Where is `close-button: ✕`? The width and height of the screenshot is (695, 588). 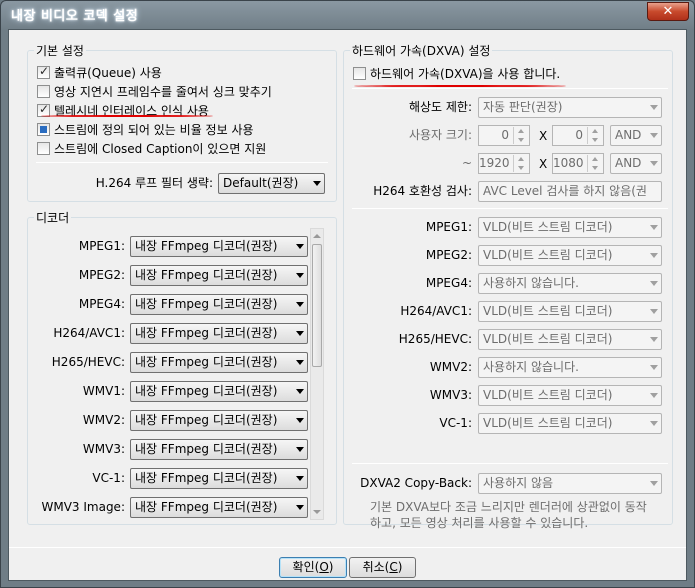
close-button: ✕ is located at coordinates (668, 11).